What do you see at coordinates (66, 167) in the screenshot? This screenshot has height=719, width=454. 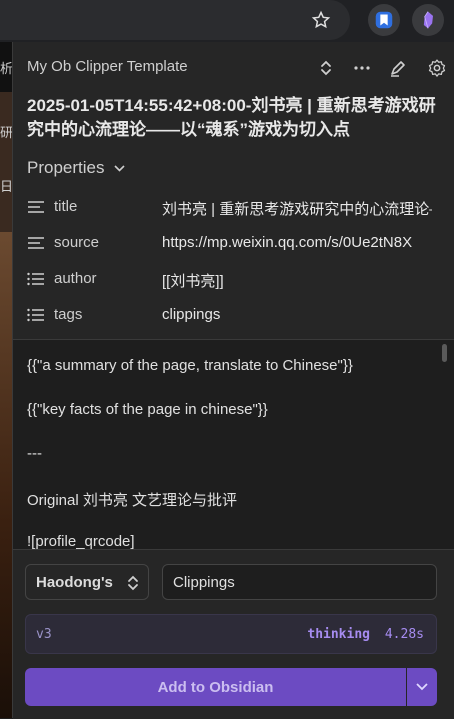 I see `properties-label: Properties` at bounding box center [66, 167].